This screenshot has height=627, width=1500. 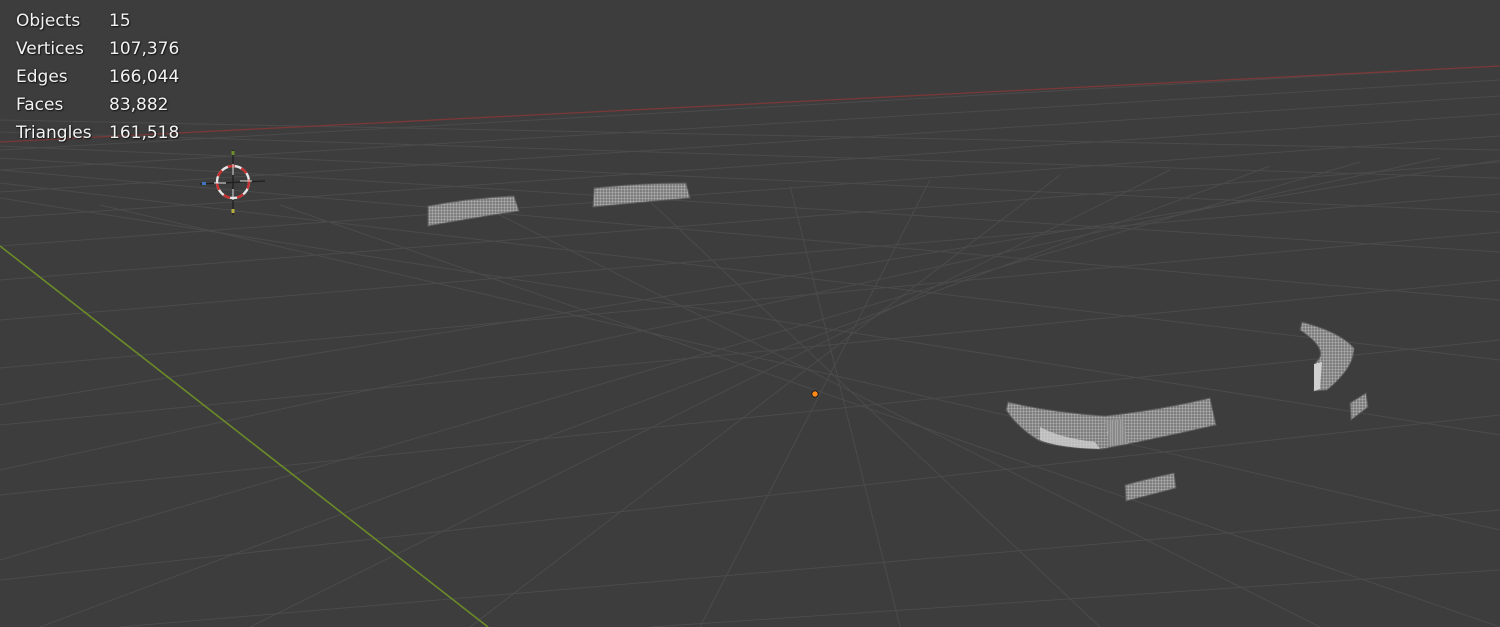 I want to click on stat-label: Objects, so click(x=48, y=21).